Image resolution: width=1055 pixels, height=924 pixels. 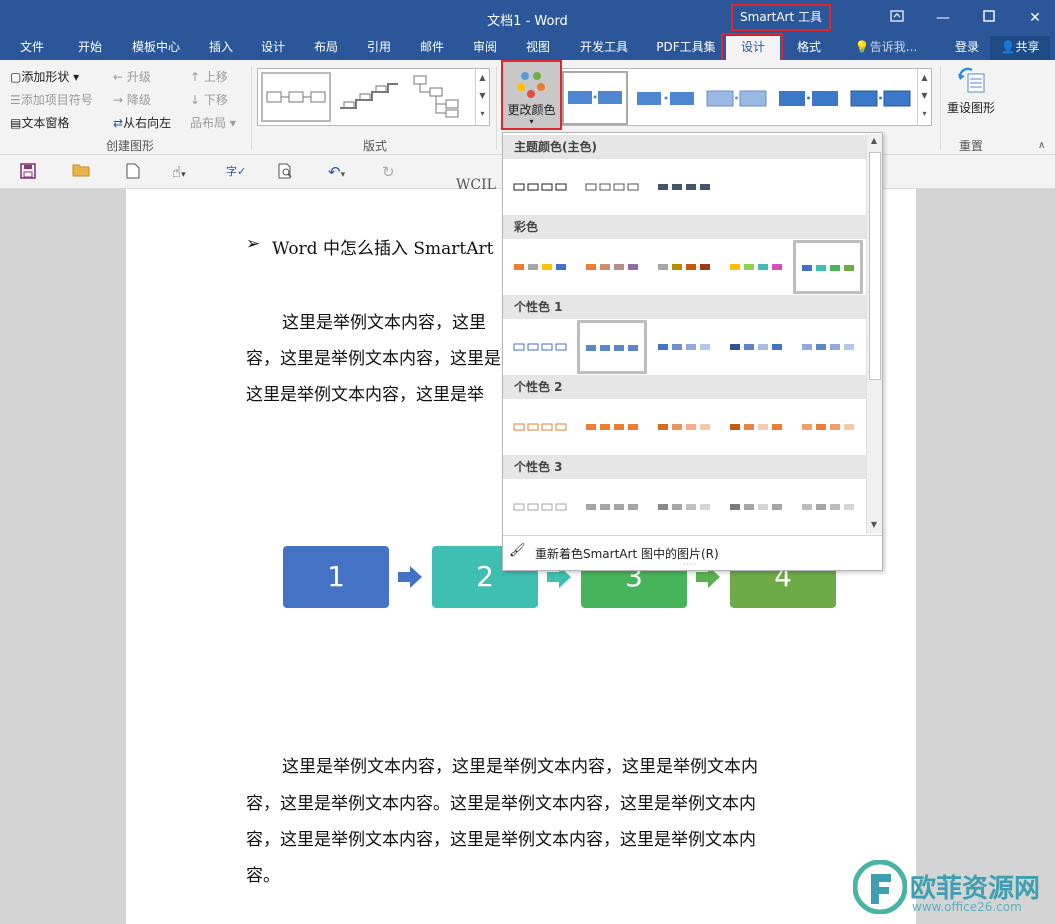 I want to click on arrow-up-icon: ↑, so click(x=195, y=77).